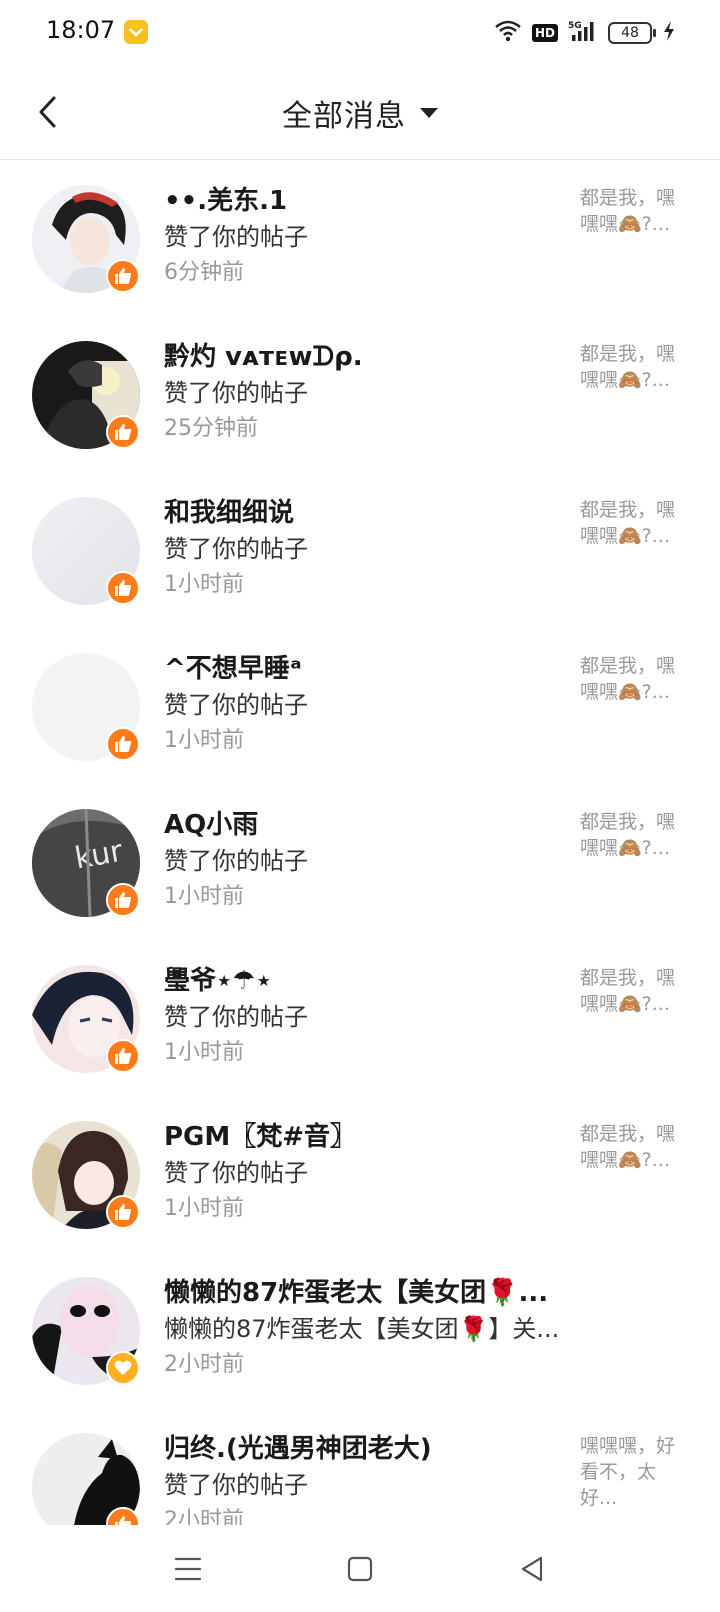 The width and height of the screenshot is (720, 1612). I want to click on home-square-icon, so click(360, 1569).